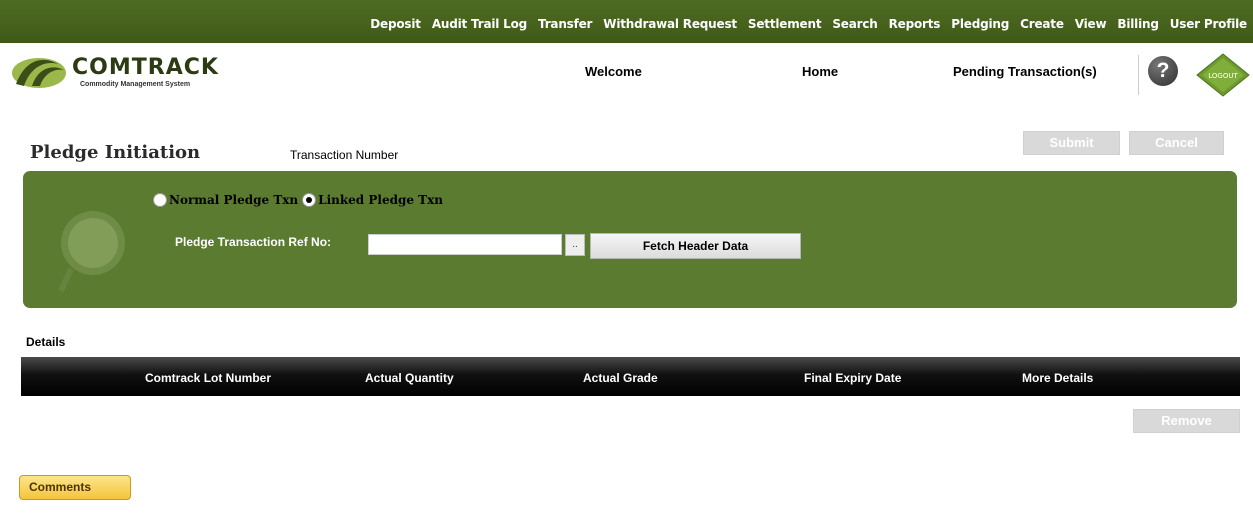  Describe the element at coordinates (1071, 143) in the screenshot. I see `submit-button: Submit` at that location.